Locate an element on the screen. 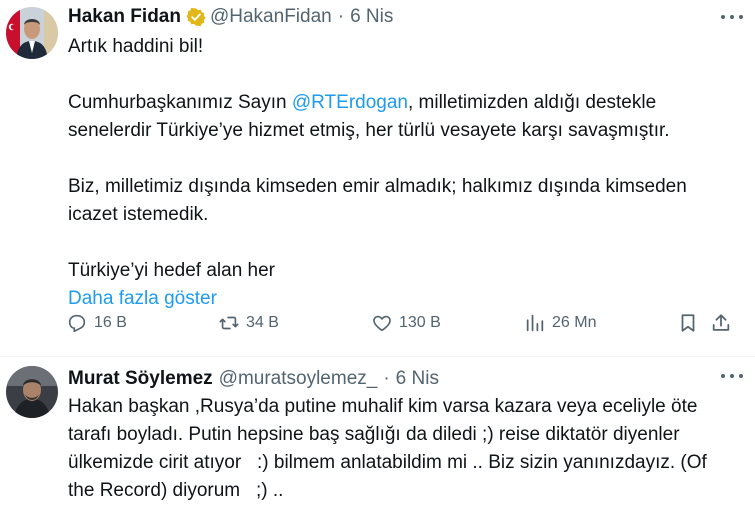 This screenshot has height=505, width=755. views-count: 26 Mn is located at coordinates (574, 322).